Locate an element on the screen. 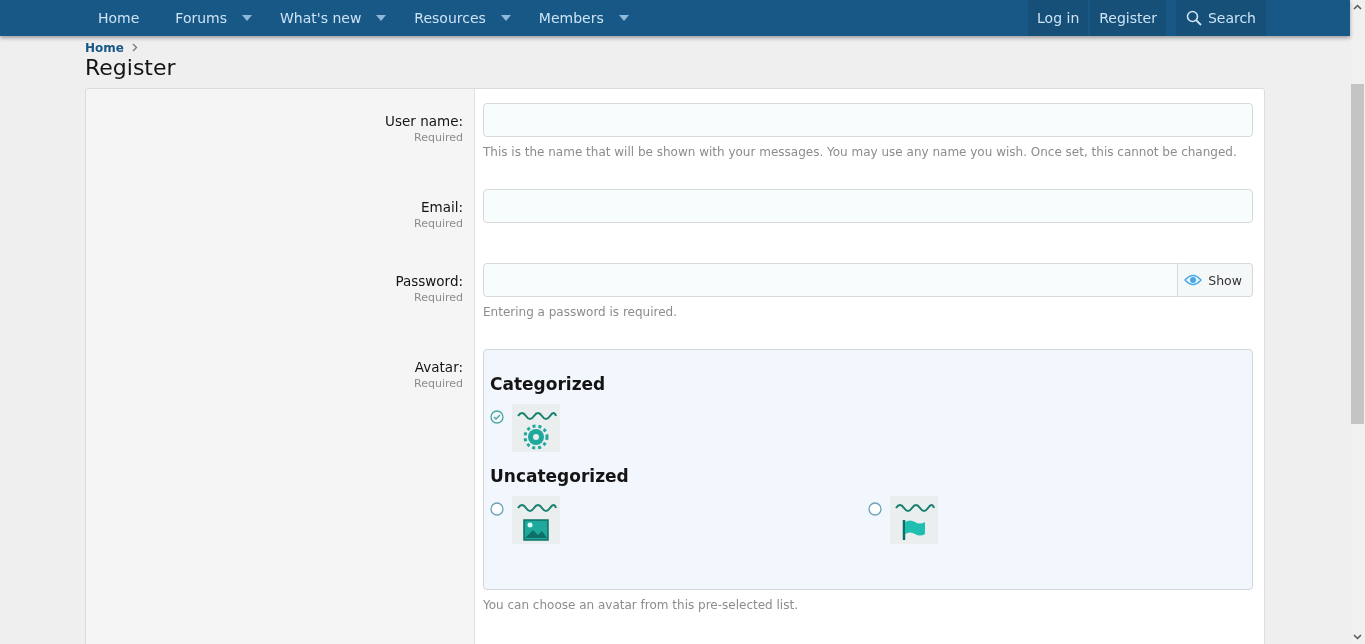  eye-icon is located at coordinates (1193, 280).